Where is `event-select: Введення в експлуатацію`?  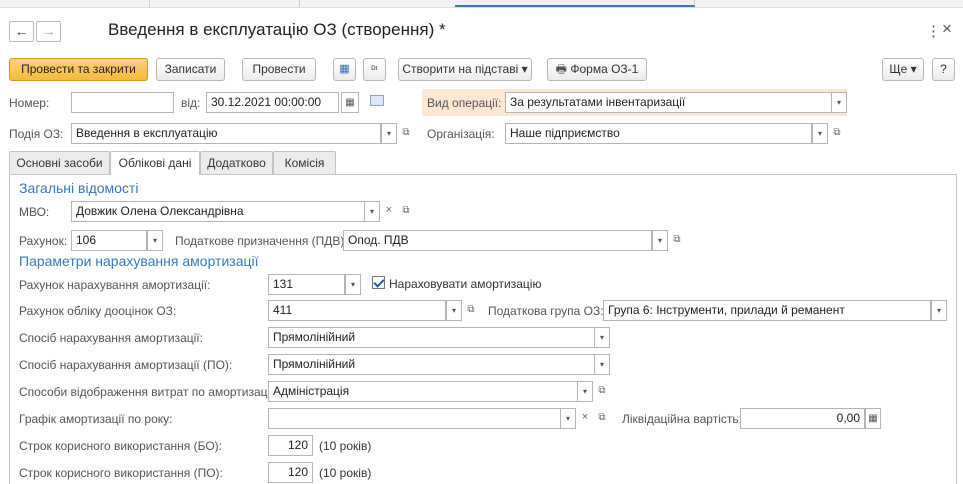
event-select: Введення в експлуатацію is located at coordinates (226, 133).